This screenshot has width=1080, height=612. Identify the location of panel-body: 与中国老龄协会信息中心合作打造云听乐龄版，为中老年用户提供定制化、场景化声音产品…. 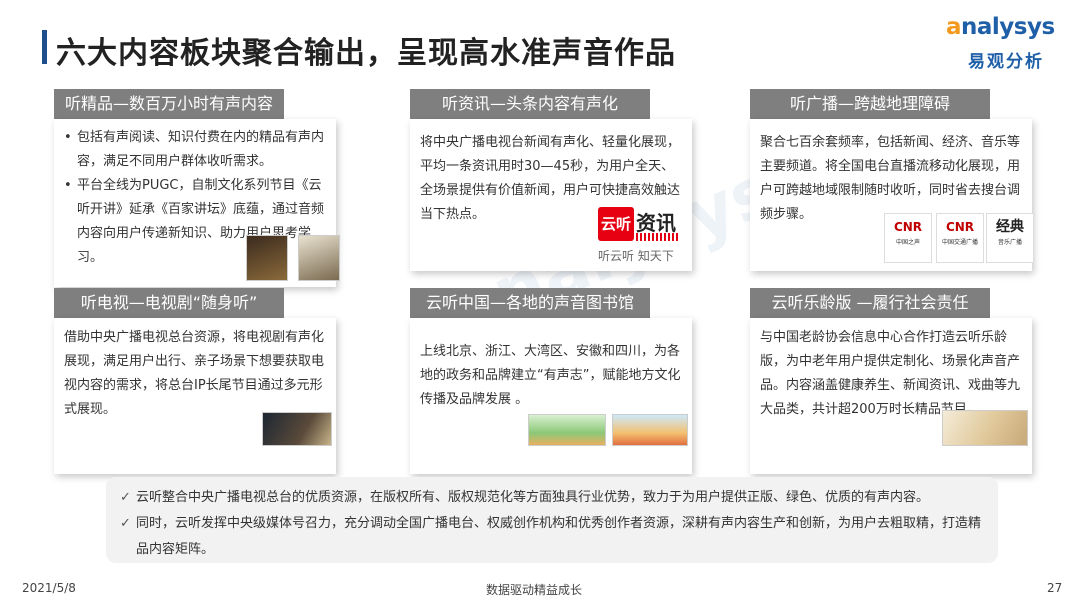
(891, 396).